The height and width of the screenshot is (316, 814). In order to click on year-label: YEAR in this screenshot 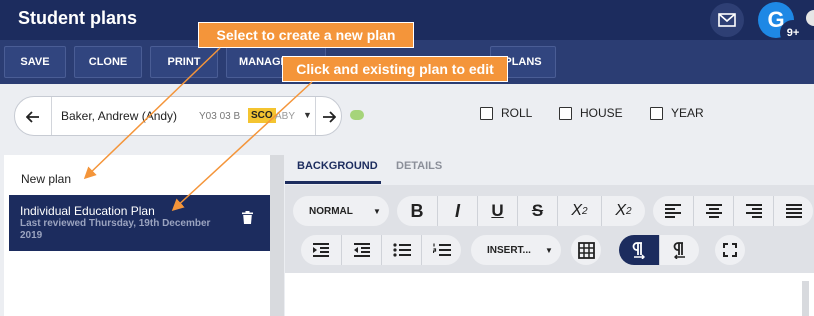, I will do `click(687, 113)`.